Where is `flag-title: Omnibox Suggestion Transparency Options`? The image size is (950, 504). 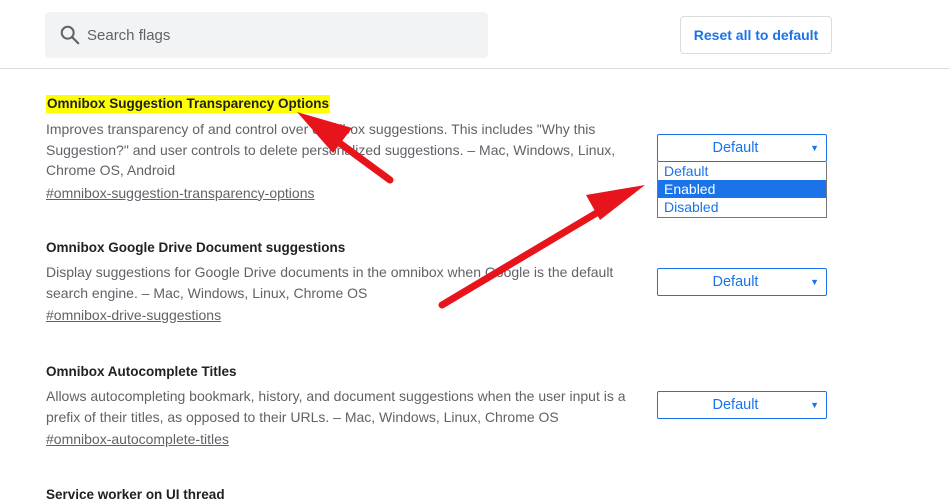
flag-title: Omnibox Suggestion Transparency Options is located at coordinates (188, 104).